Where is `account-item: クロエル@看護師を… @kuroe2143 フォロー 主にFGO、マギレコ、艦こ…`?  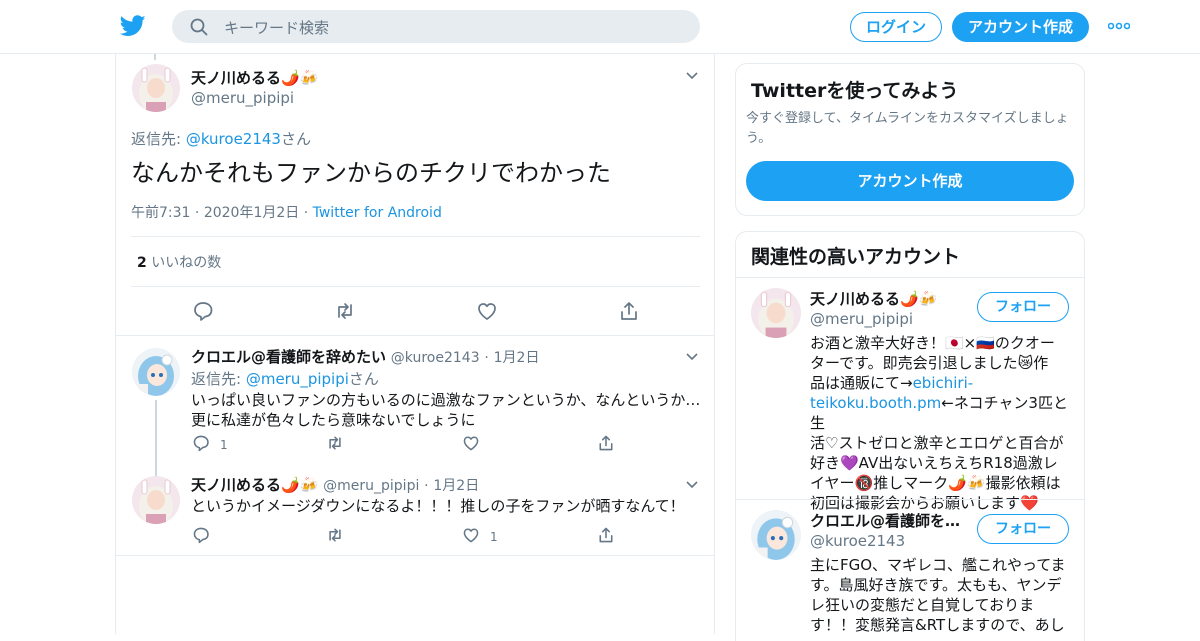 account-item: クロエル@看護師を… @kuroe2143 フォロー 主にFGO、マギレコ、艦こ… is located at coordinates (910, 570).